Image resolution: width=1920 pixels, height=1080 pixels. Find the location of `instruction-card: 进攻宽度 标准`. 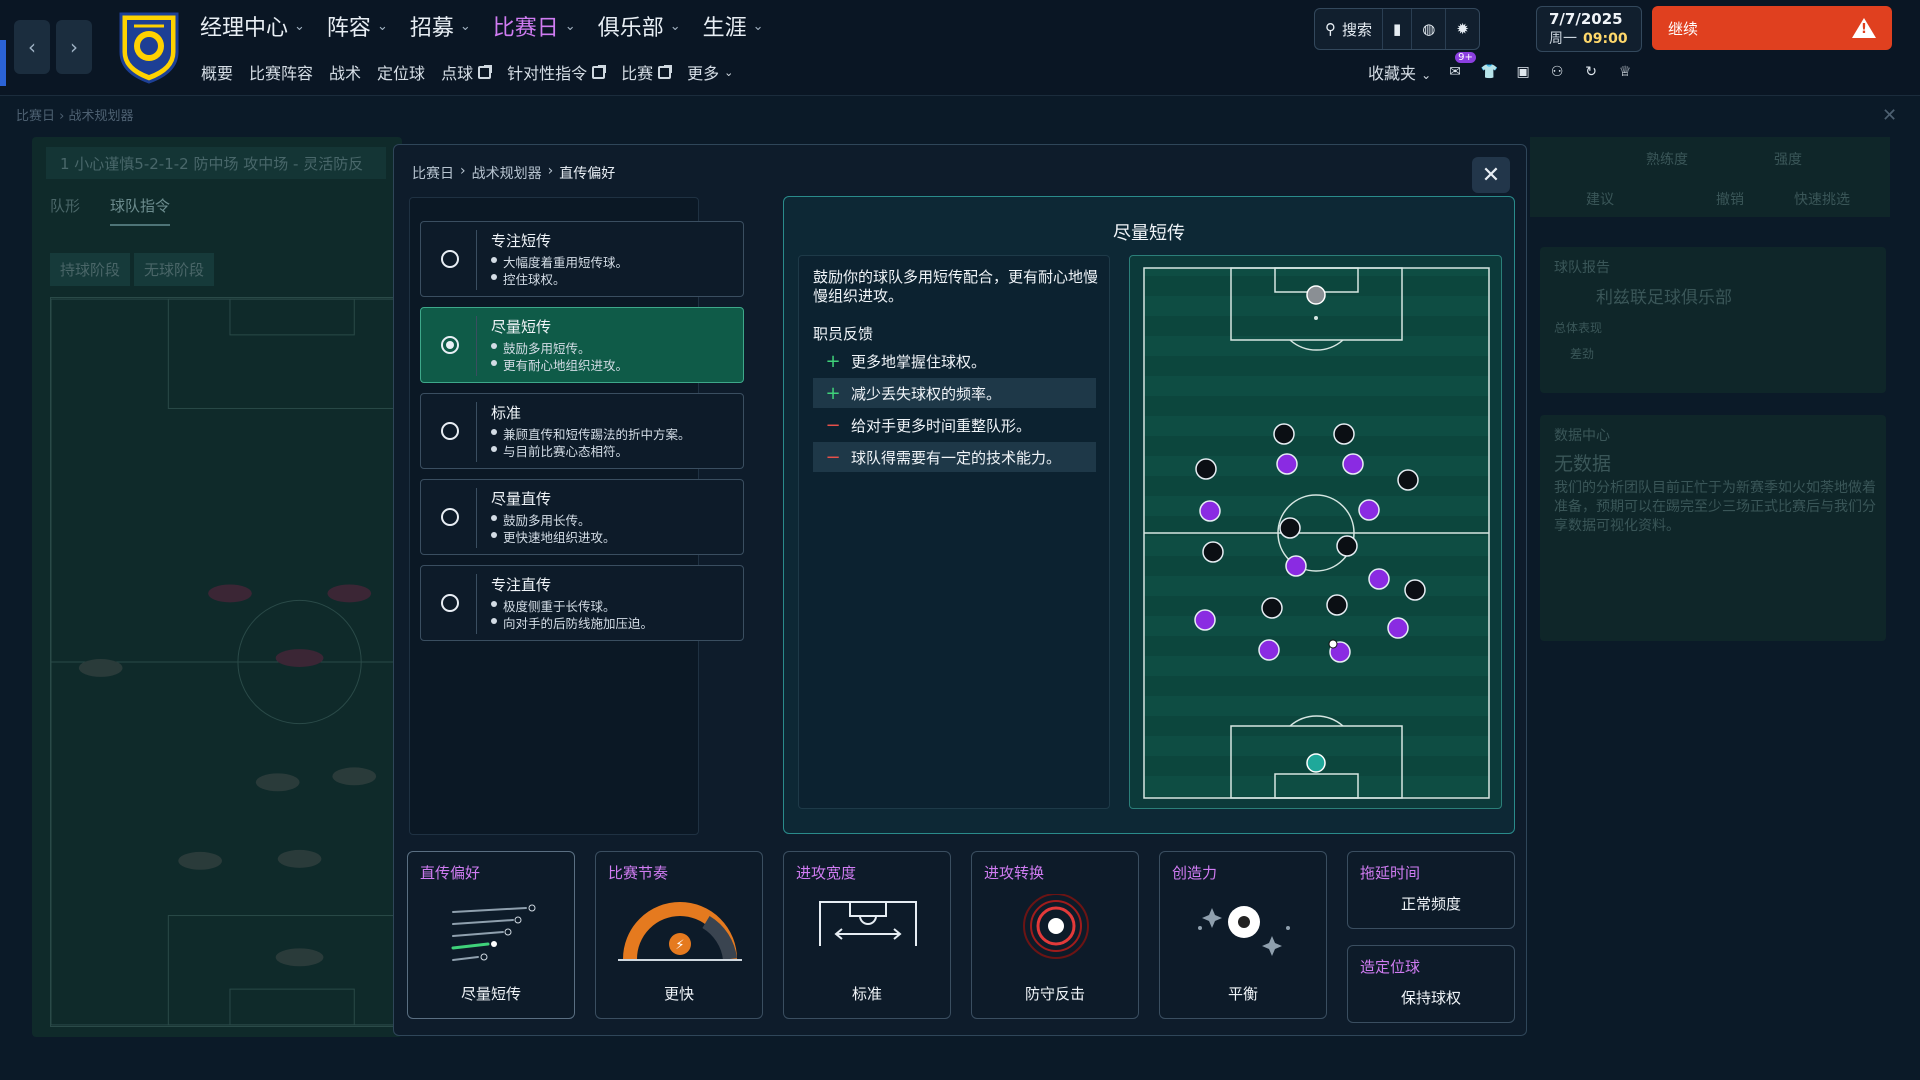

instruction-card: 进攻宽度 标准 is located at coordinates (867, 935).